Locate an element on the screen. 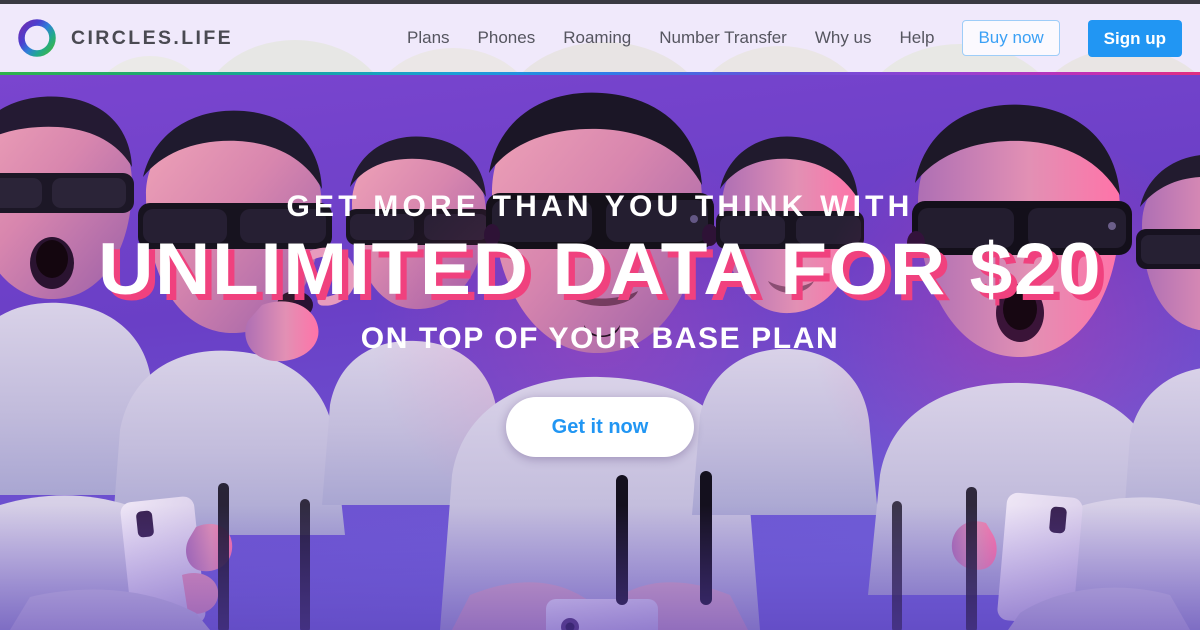 Image resolution: width=1200 pixels, height=630 pixels. brand-logo-link: CIRCLES.LIFE is located at coordinates (124, 38).